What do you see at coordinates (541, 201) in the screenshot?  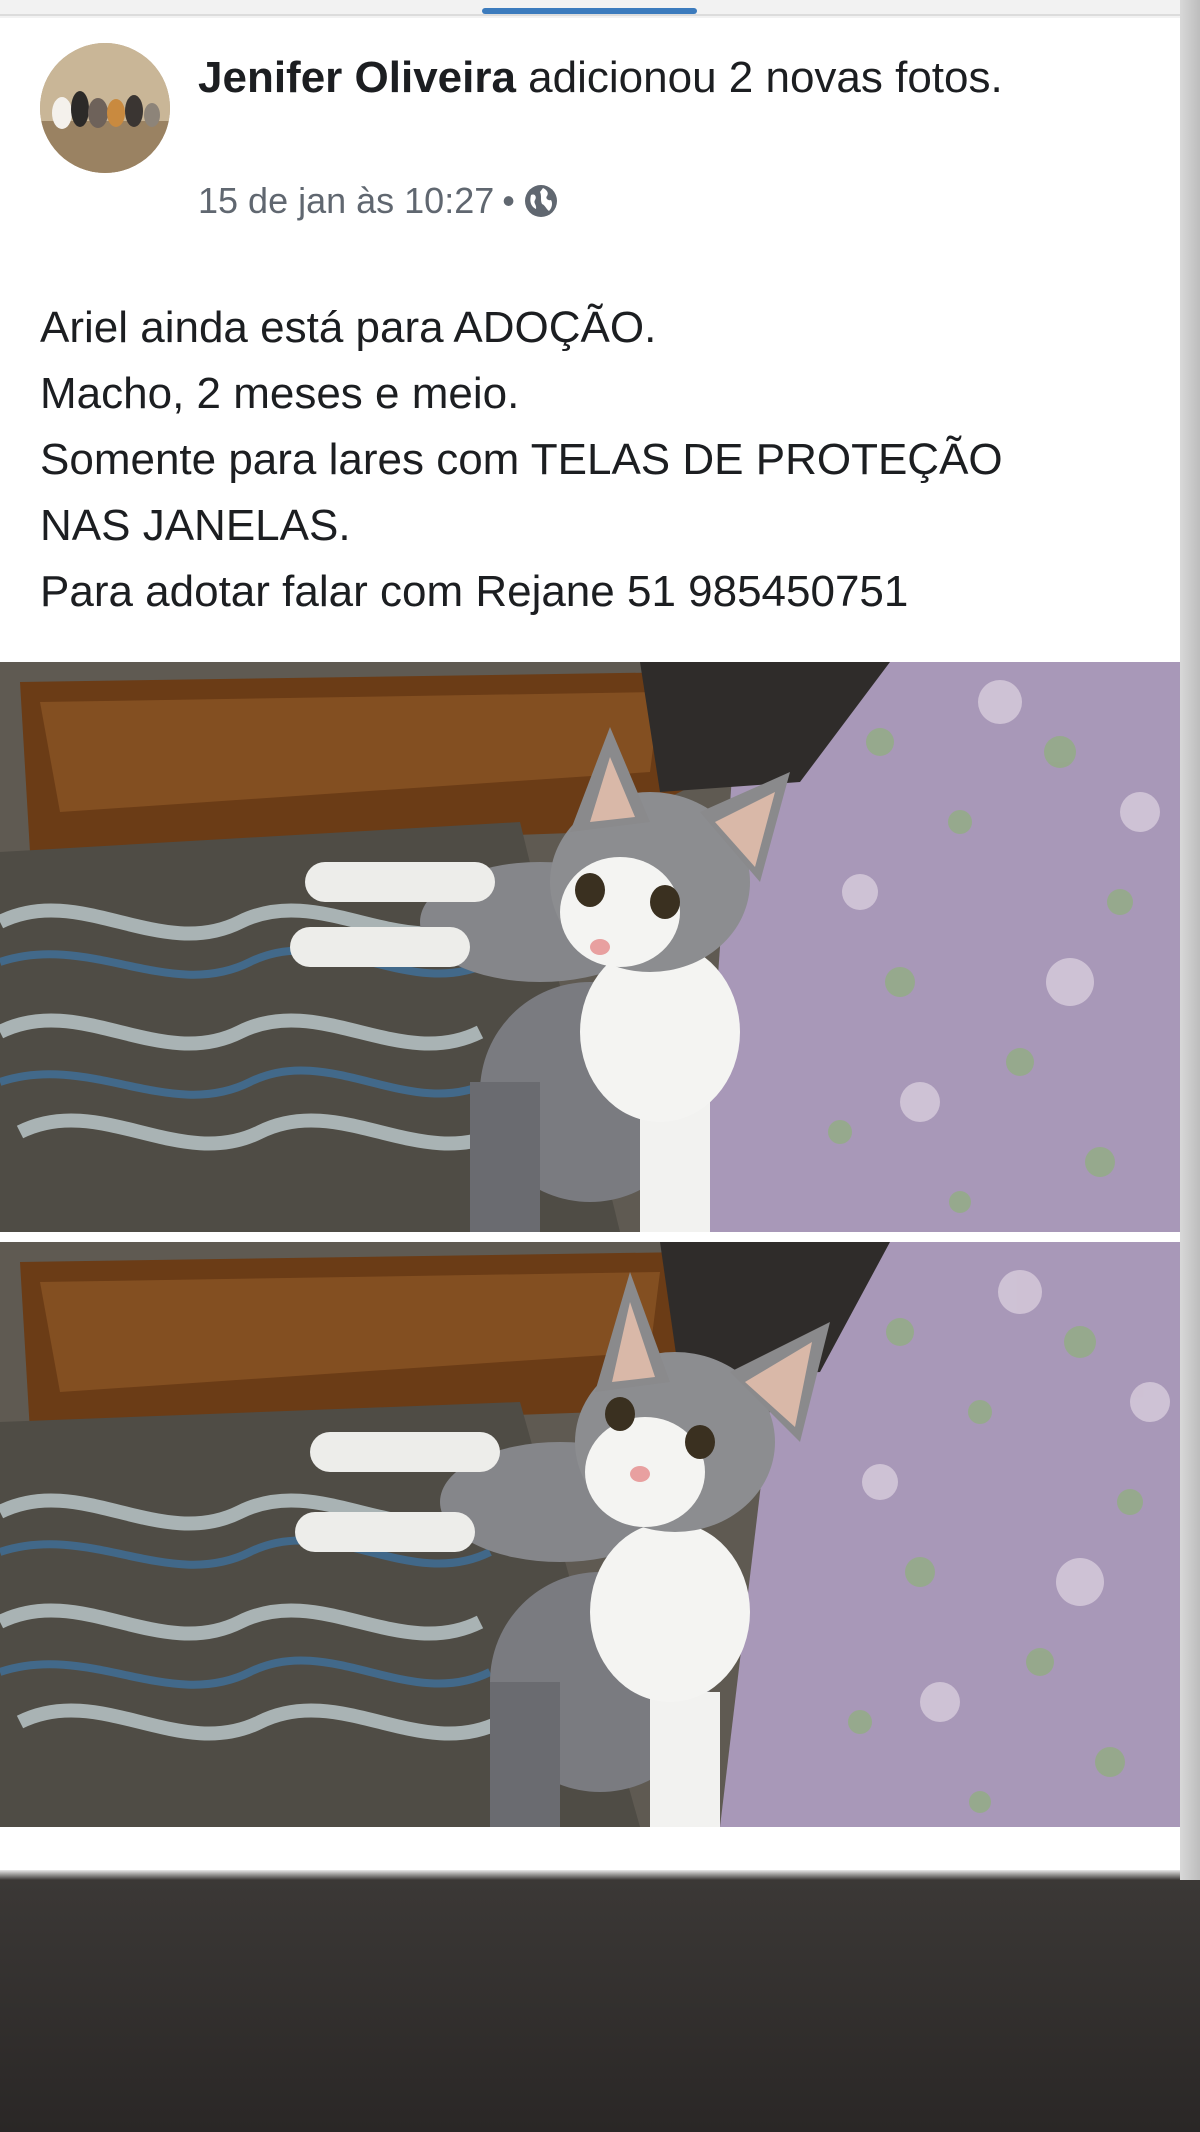 I see `globe-icon` at bounding box center [541, 201].